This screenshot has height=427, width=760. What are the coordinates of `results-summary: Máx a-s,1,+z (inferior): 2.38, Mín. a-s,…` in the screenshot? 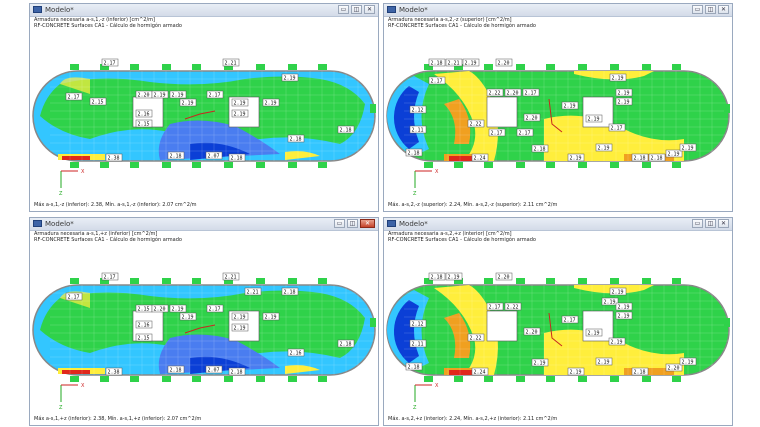 It's located at (118, 419).